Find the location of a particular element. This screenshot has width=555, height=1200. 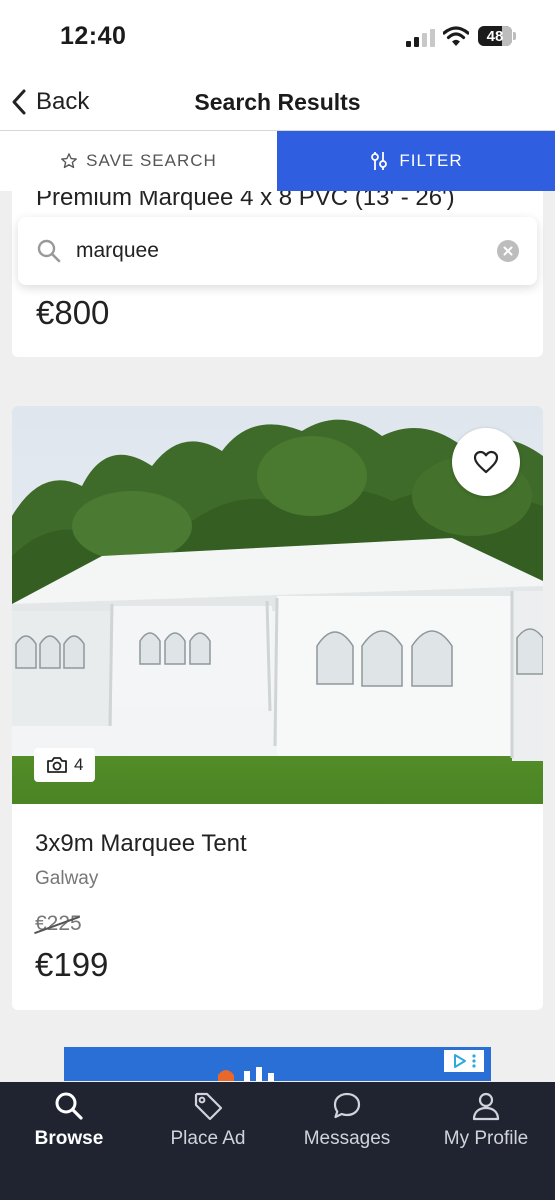

favorite-button is located at coordinates (486, 462).